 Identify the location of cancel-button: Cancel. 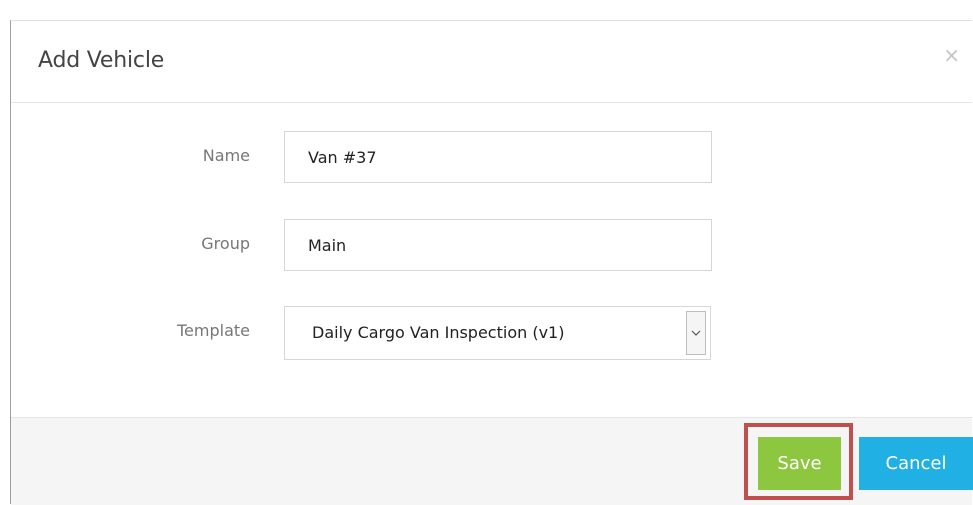
(916, 463).